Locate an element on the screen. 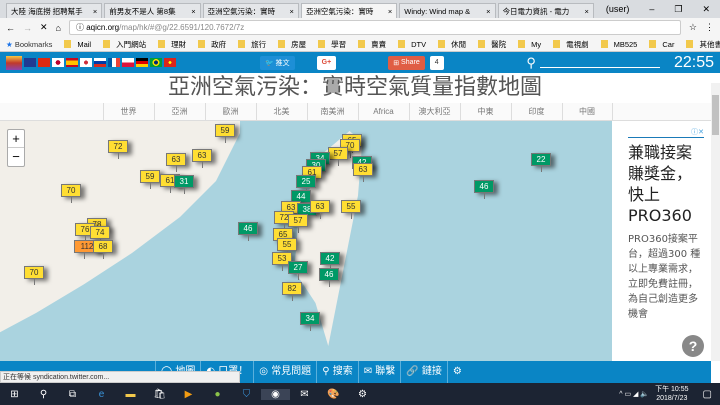 The width and height of the screenshot is (720, 405). ad-info-icon: ⓘ✕ is located at coordinates (666, 132).